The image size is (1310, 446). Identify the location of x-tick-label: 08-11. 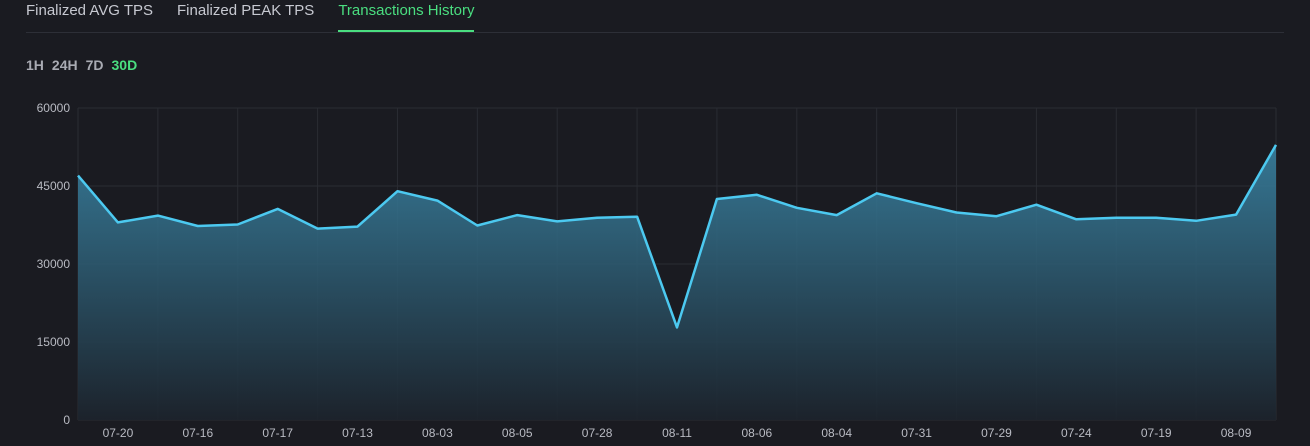
(677, 433).